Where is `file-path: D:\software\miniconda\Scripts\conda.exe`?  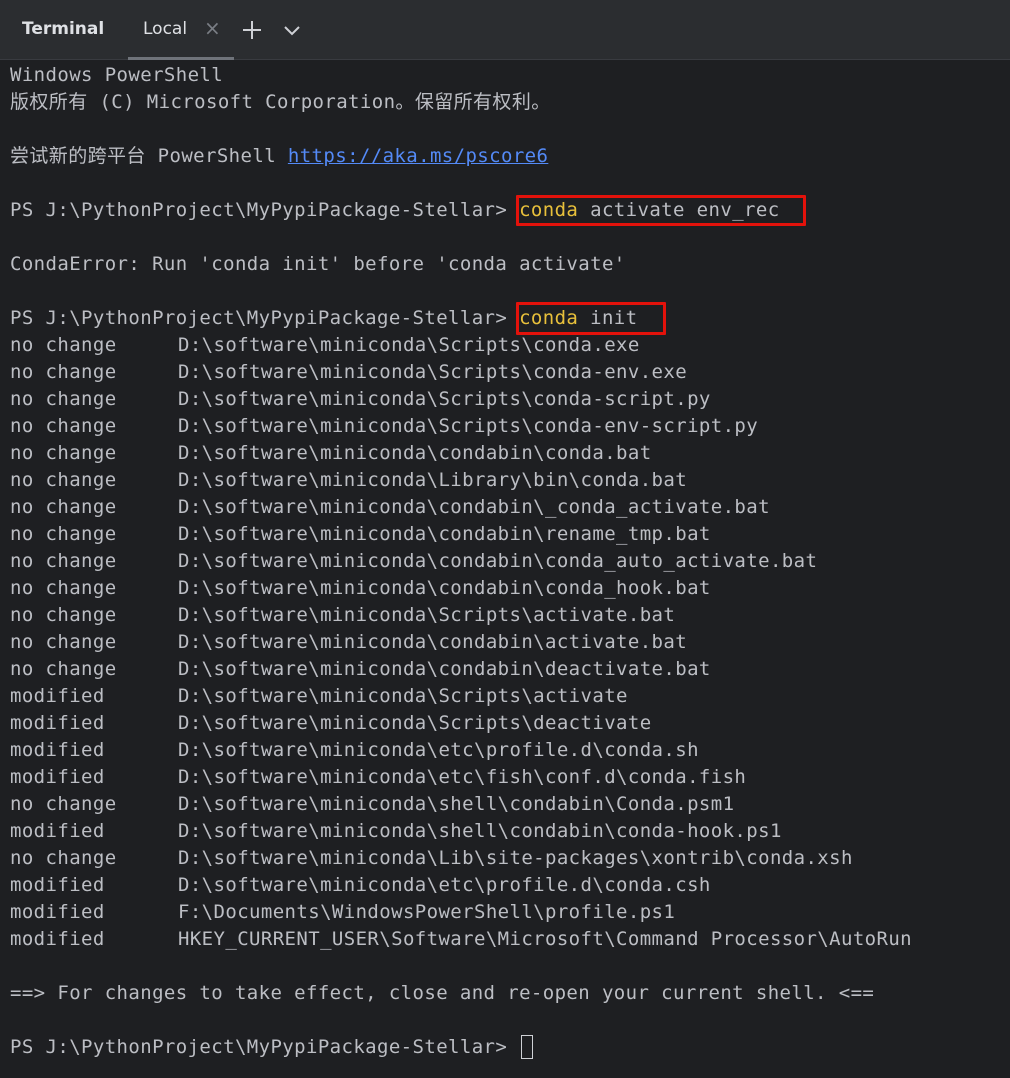
file-path: D:\software\miniconda\Scripts\conda.exe is located at coordinates (409, 345).